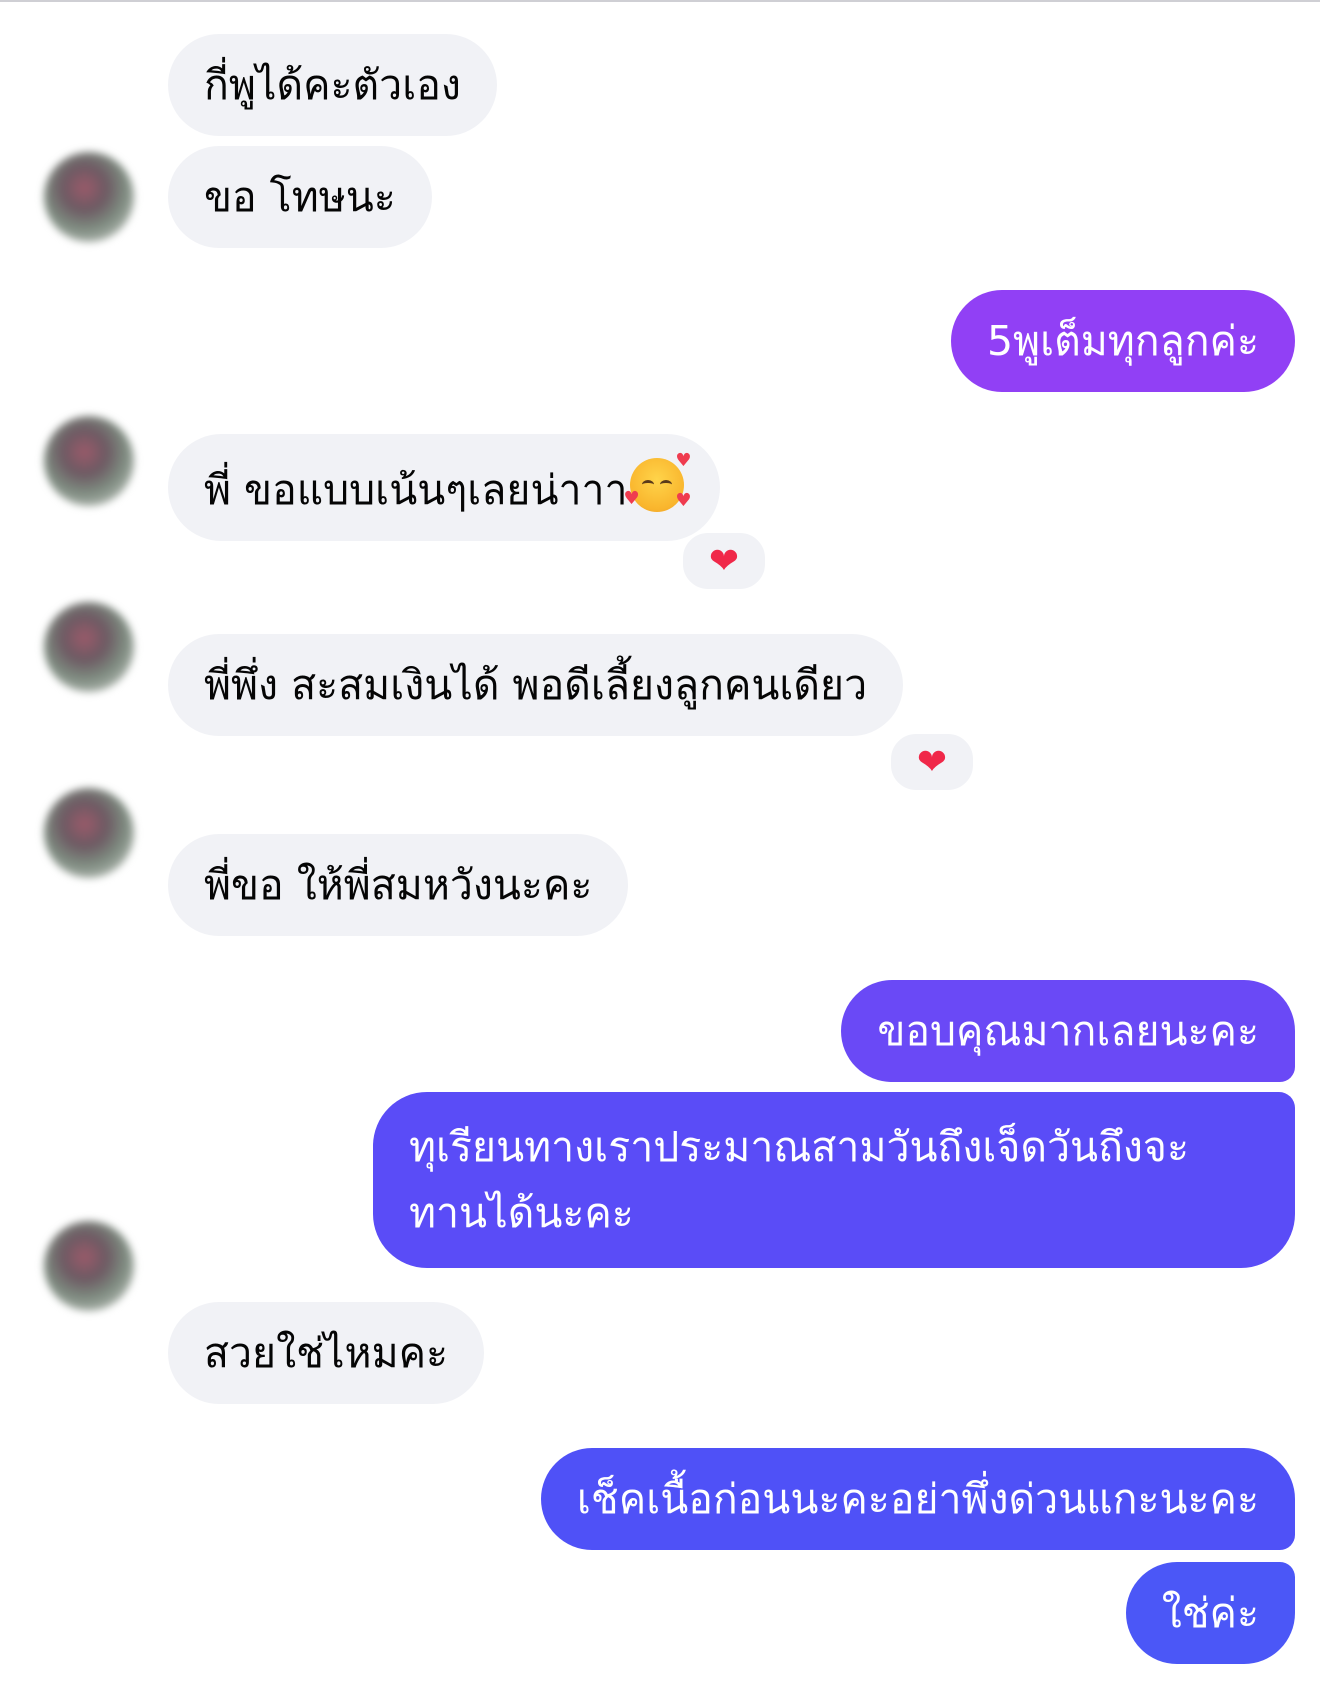 This screenshot has height=1695, width=1320. Describe the element at coordinates (660, 1) in the screenshot. I see `top-divider` at that location.